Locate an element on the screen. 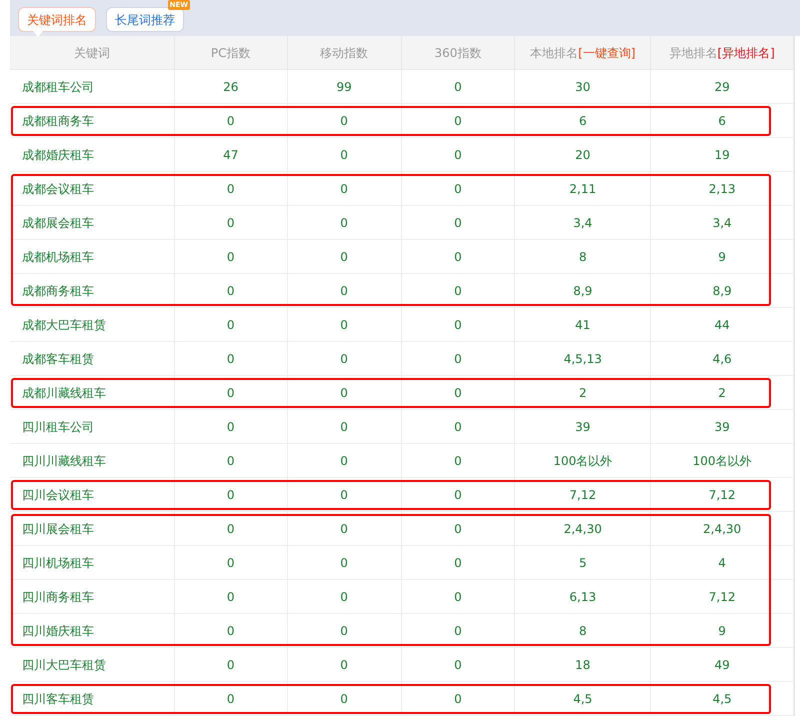 This screenshot has height=721, width=800. header-link: [异地排名] is located at coordinates (746, 53).